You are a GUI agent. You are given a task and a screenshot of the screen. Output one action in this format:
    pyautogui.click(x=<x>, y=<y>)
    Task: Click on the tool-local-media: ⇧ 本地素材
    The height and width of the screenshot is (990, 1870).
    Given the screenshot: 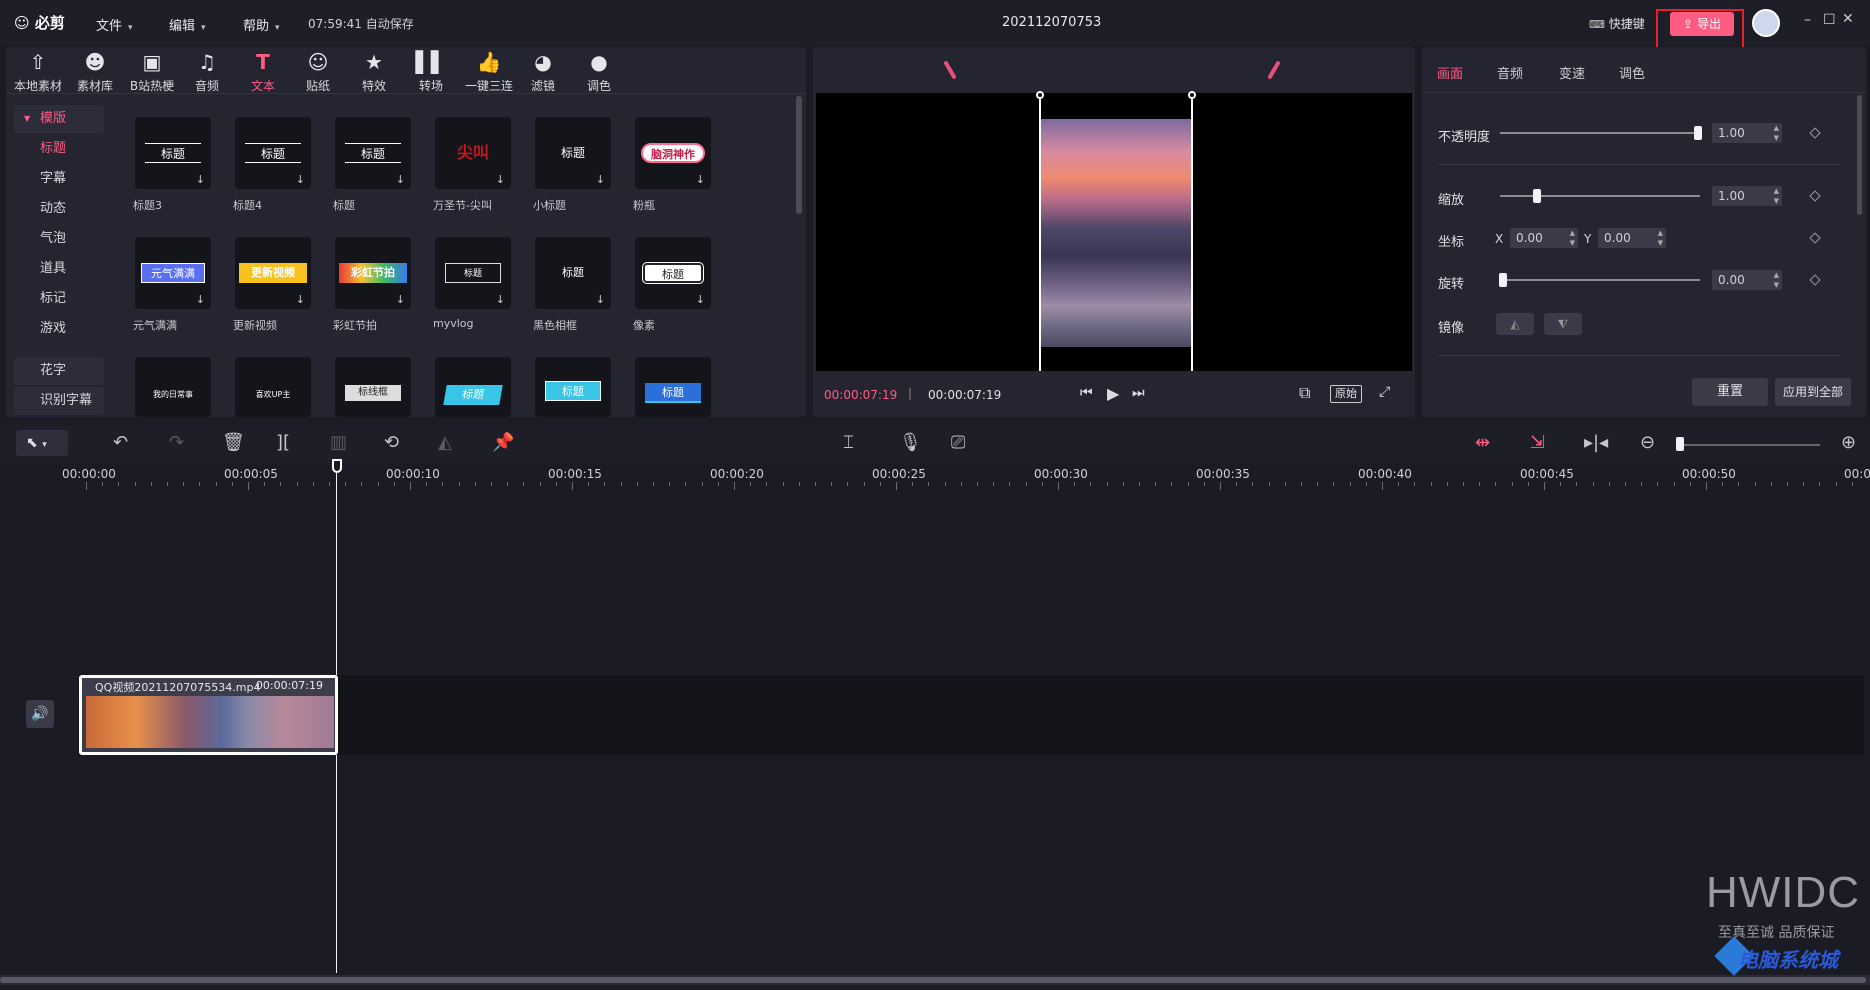 What is the action you would take?
    pyautogui.click(x=38, y=72)
    